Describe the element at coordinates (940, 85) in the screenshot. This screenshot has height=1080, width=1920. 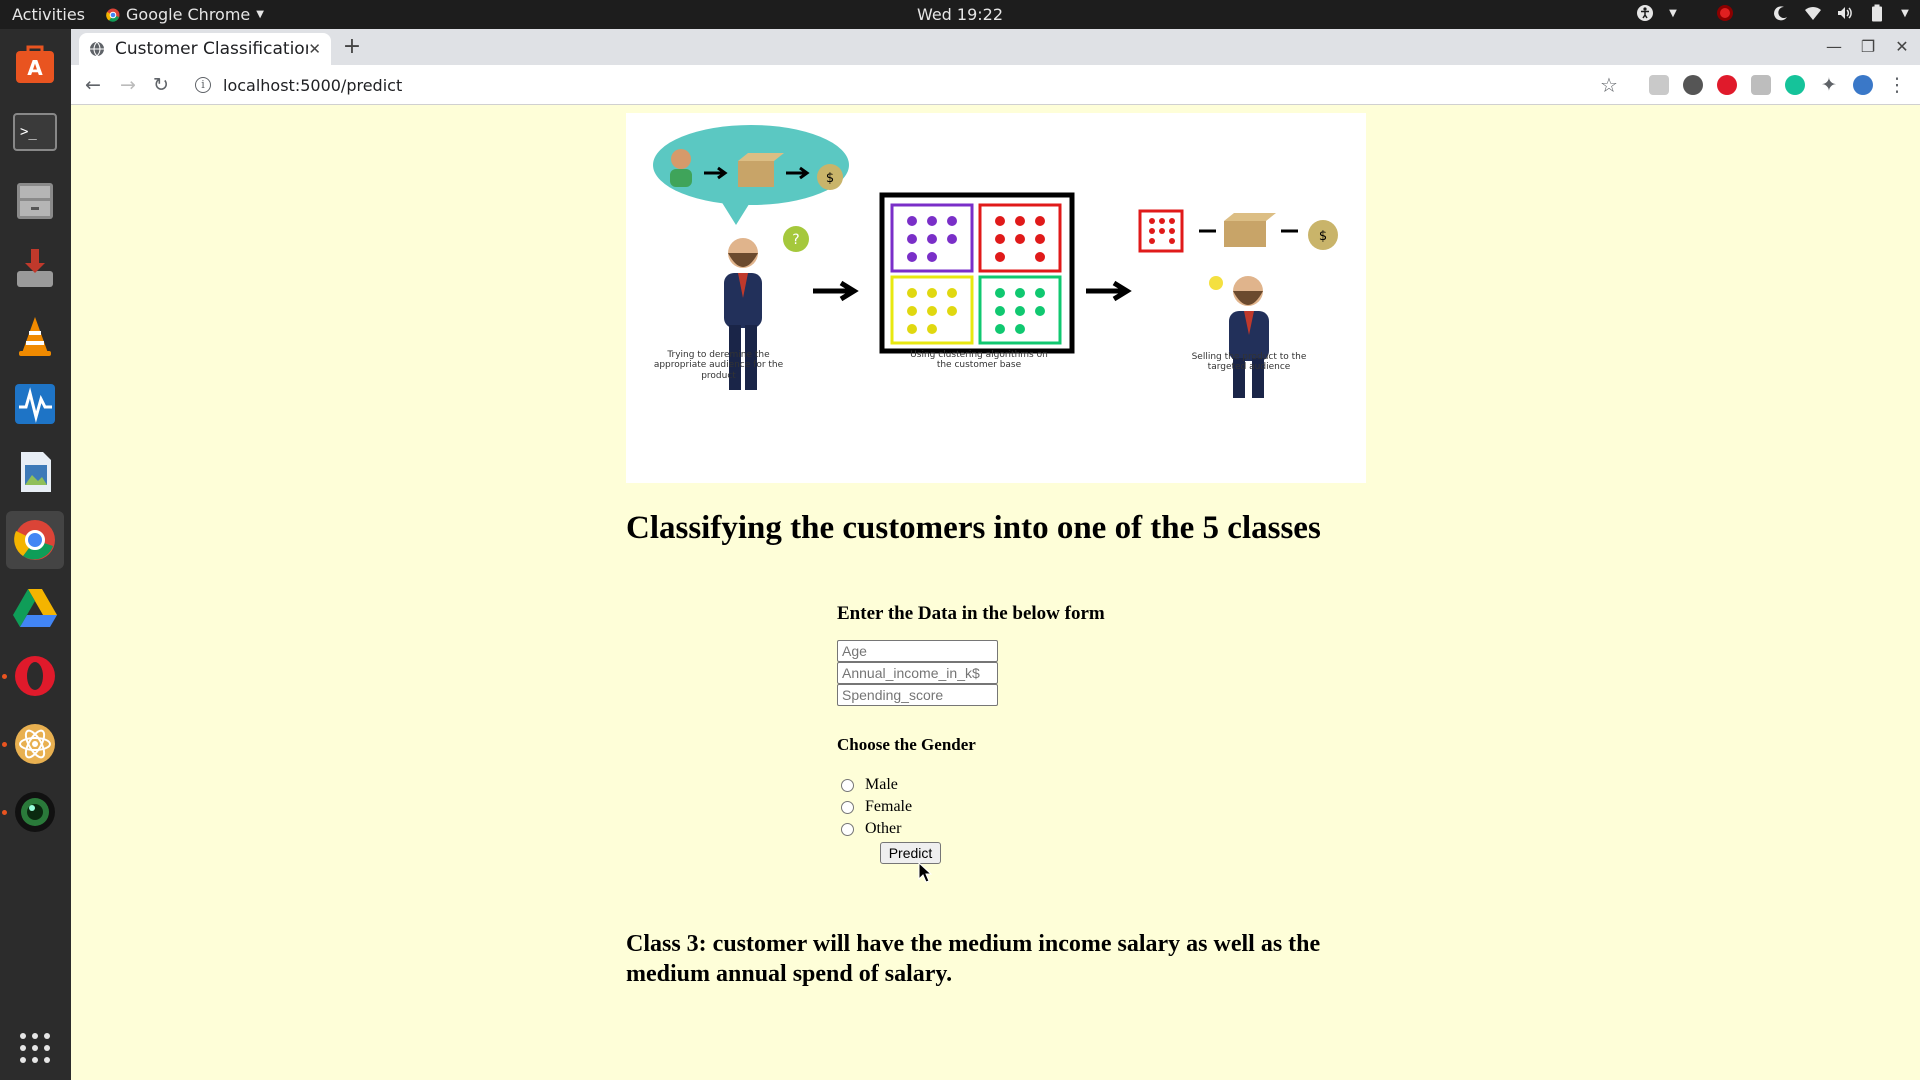
I see `address-bar: i localhost:5000/predict` at that location.